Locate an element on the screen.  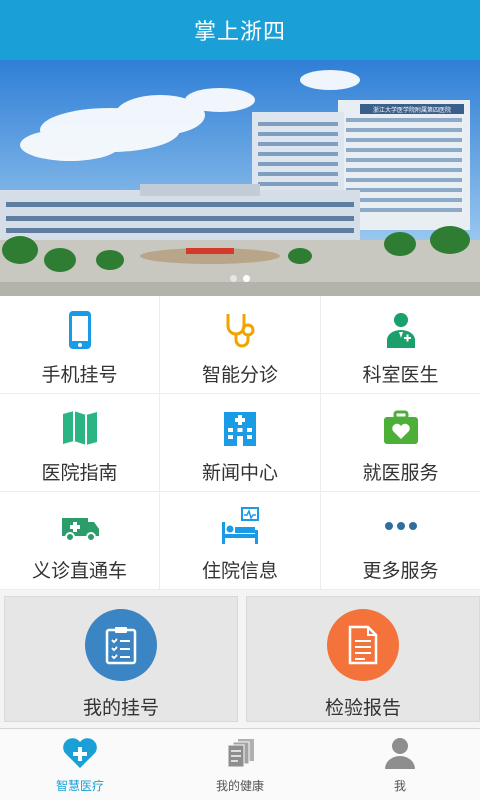
lab-report-card: 检验报告 is located at coordinates (363, 659).